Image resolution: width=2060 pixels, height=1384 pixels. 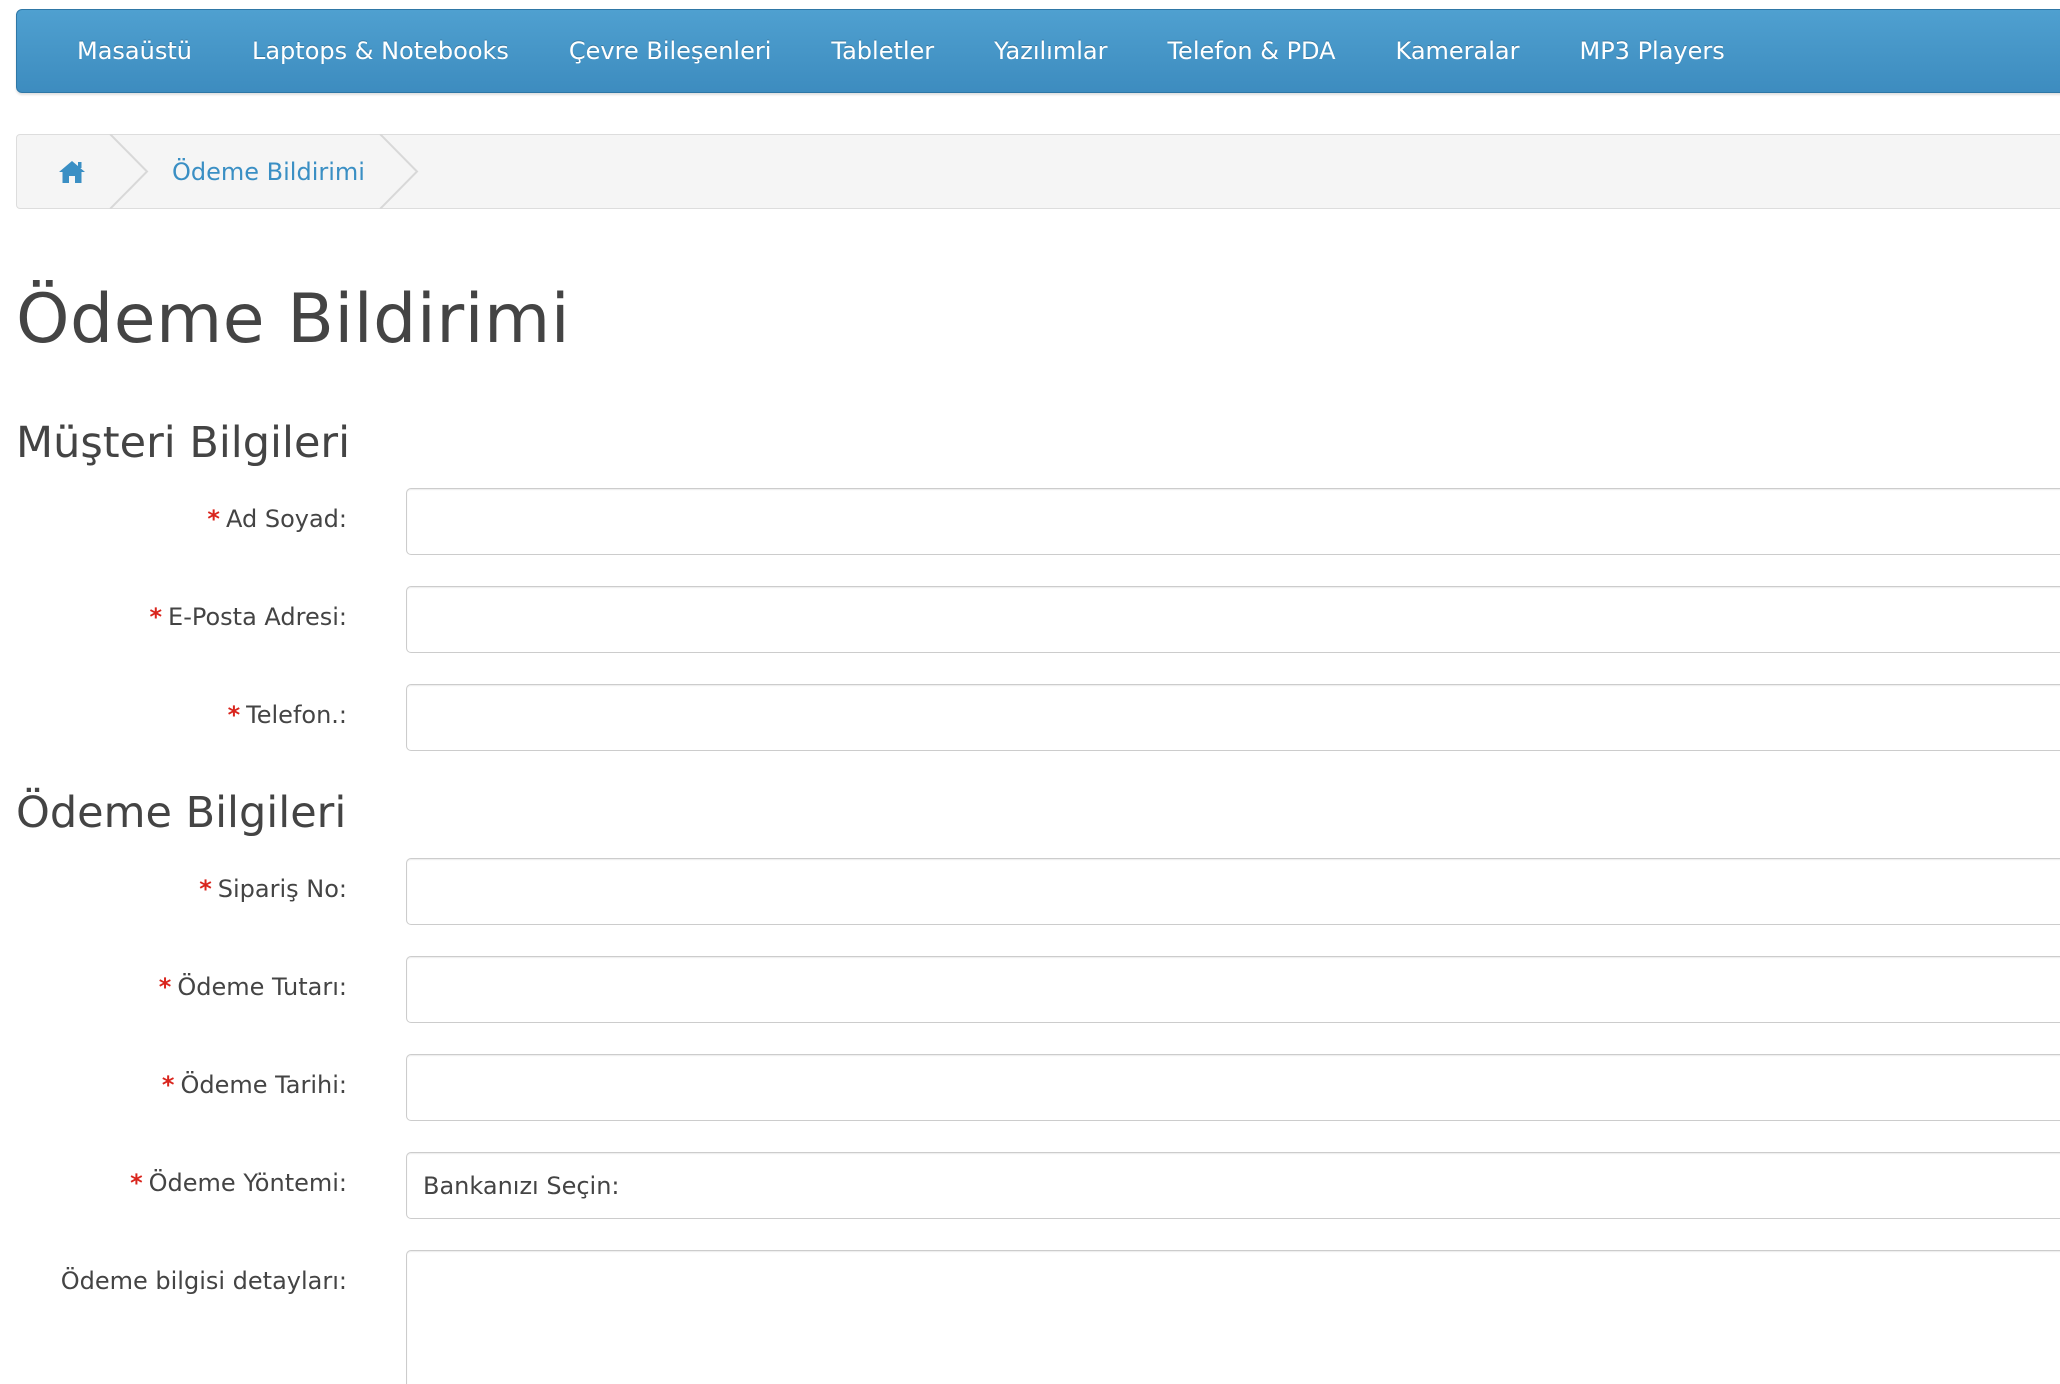 What do you see at coordinates (380, 51) in the screenshot?
I see `nav-item-laptops: Laptops & Notebooks` at bounding box center [380, 51].